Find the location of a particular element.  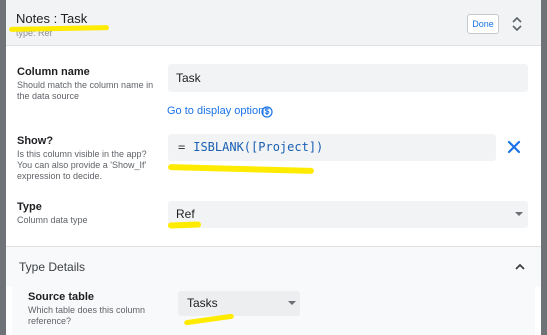

type-description: Column data type is located at coordinates (52, 220).